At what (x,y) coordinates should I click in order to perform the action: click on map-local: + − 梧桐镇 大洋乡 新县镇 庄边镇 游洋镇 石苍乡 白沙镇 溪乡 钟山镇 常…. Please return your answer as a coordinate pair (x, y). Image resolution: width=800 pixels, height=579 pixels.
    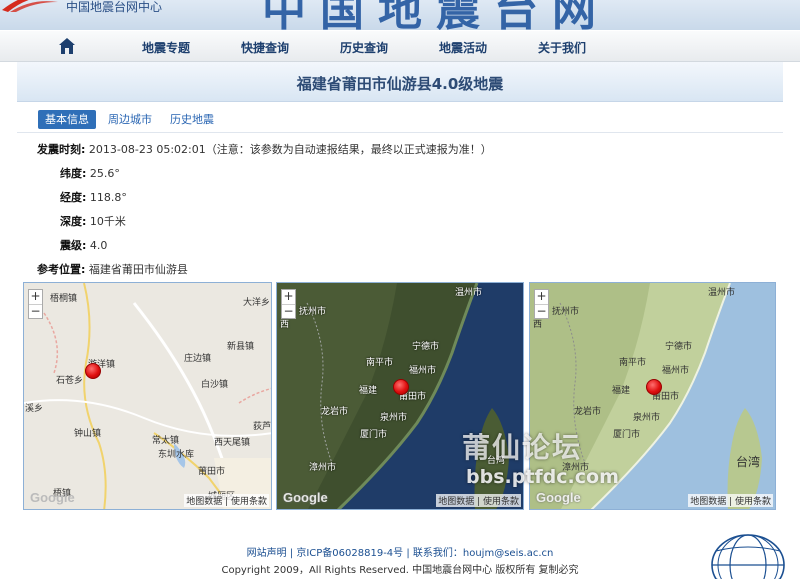
    Looking at the image, I should click on (147, 396).